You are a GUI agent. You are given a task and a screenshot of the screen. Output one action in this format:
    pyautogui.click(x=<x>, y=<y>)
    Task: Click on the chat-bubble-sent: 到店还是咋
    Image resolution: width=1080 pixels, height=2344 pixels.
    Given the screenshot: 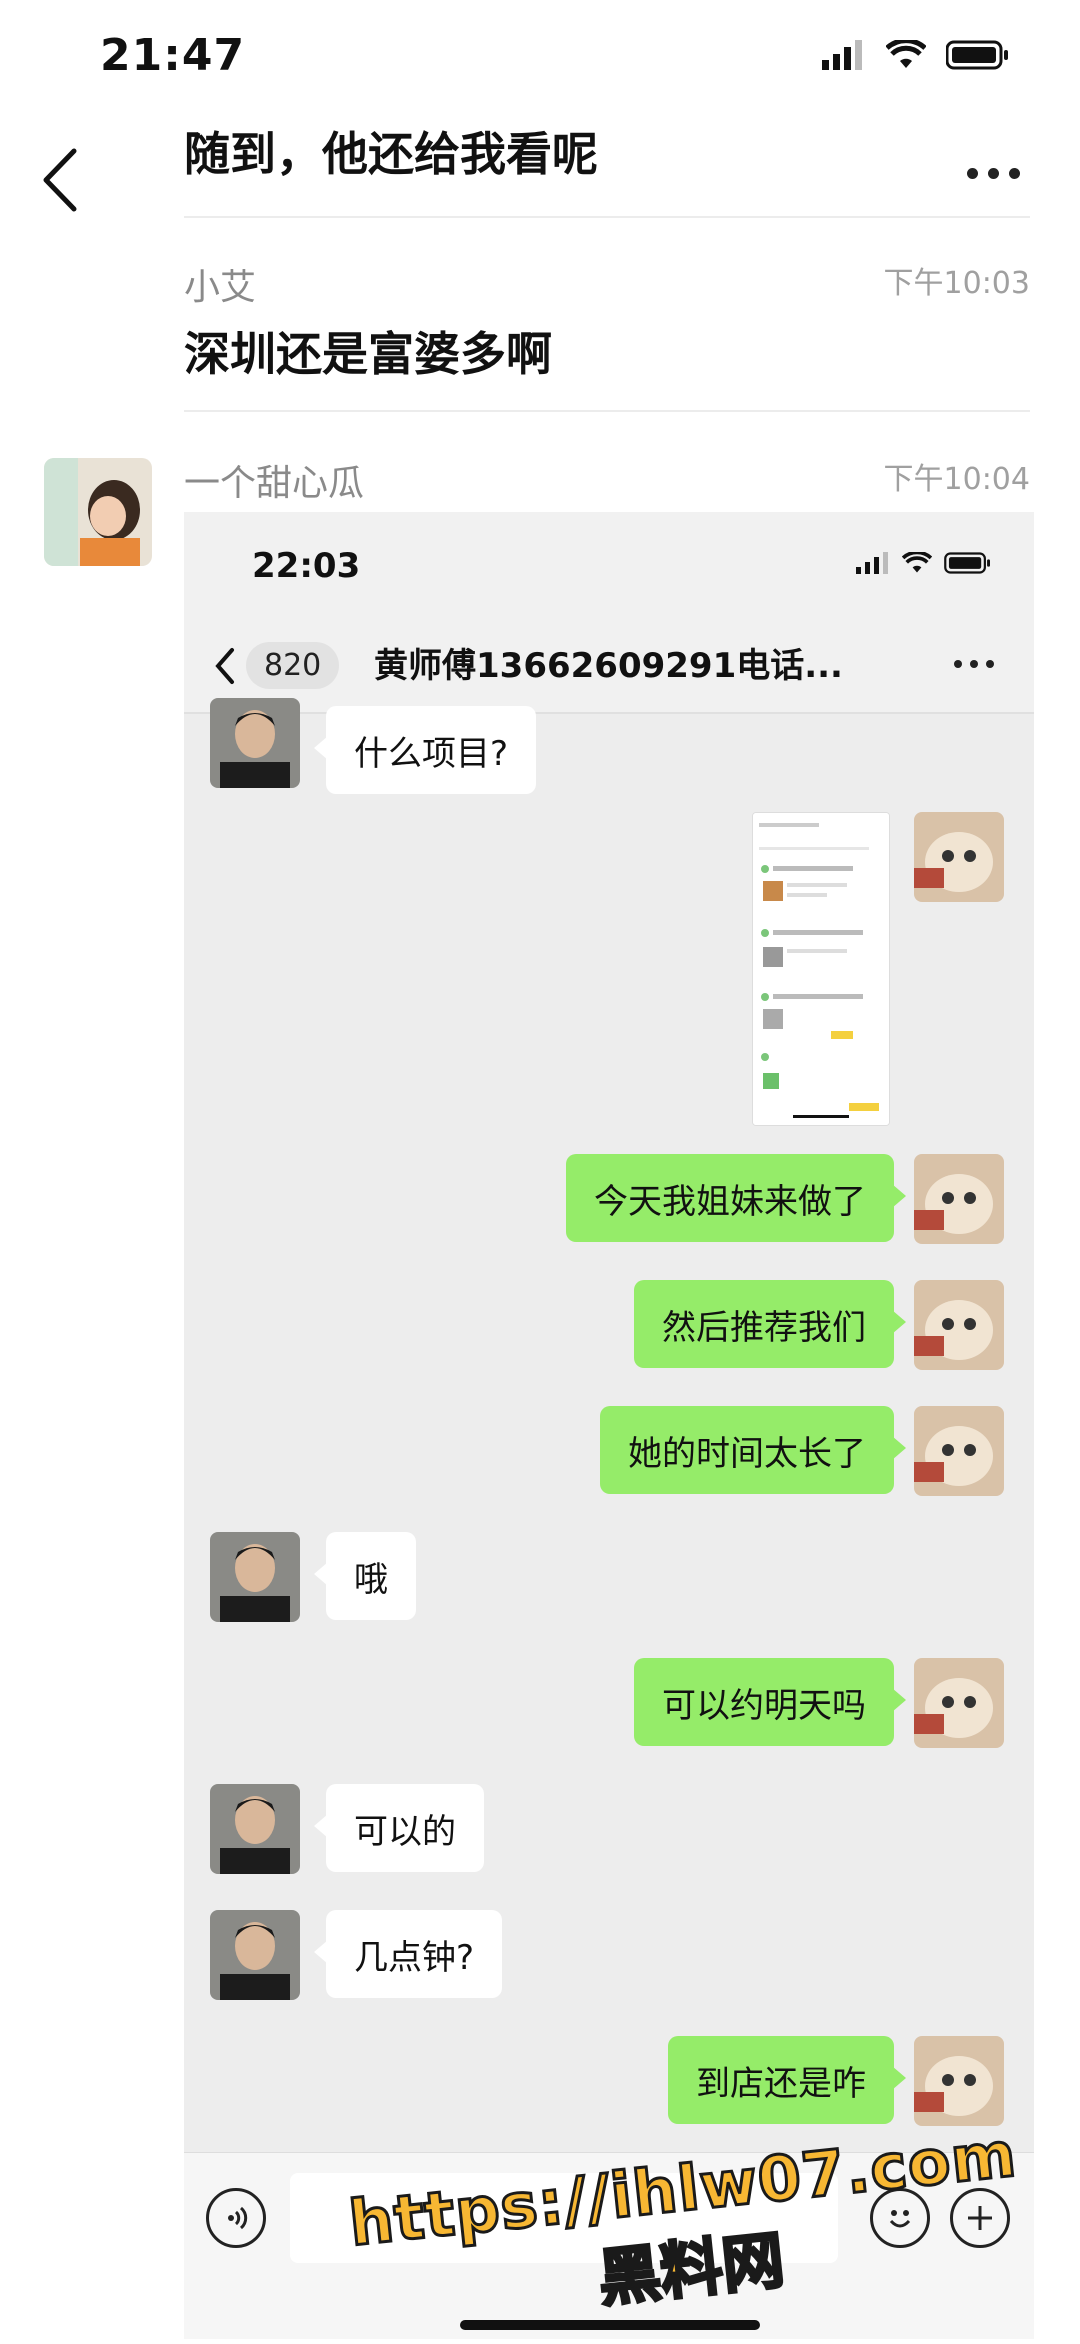 What is the action you would take?
    pyautogui.click(x=787, y=2080)
    